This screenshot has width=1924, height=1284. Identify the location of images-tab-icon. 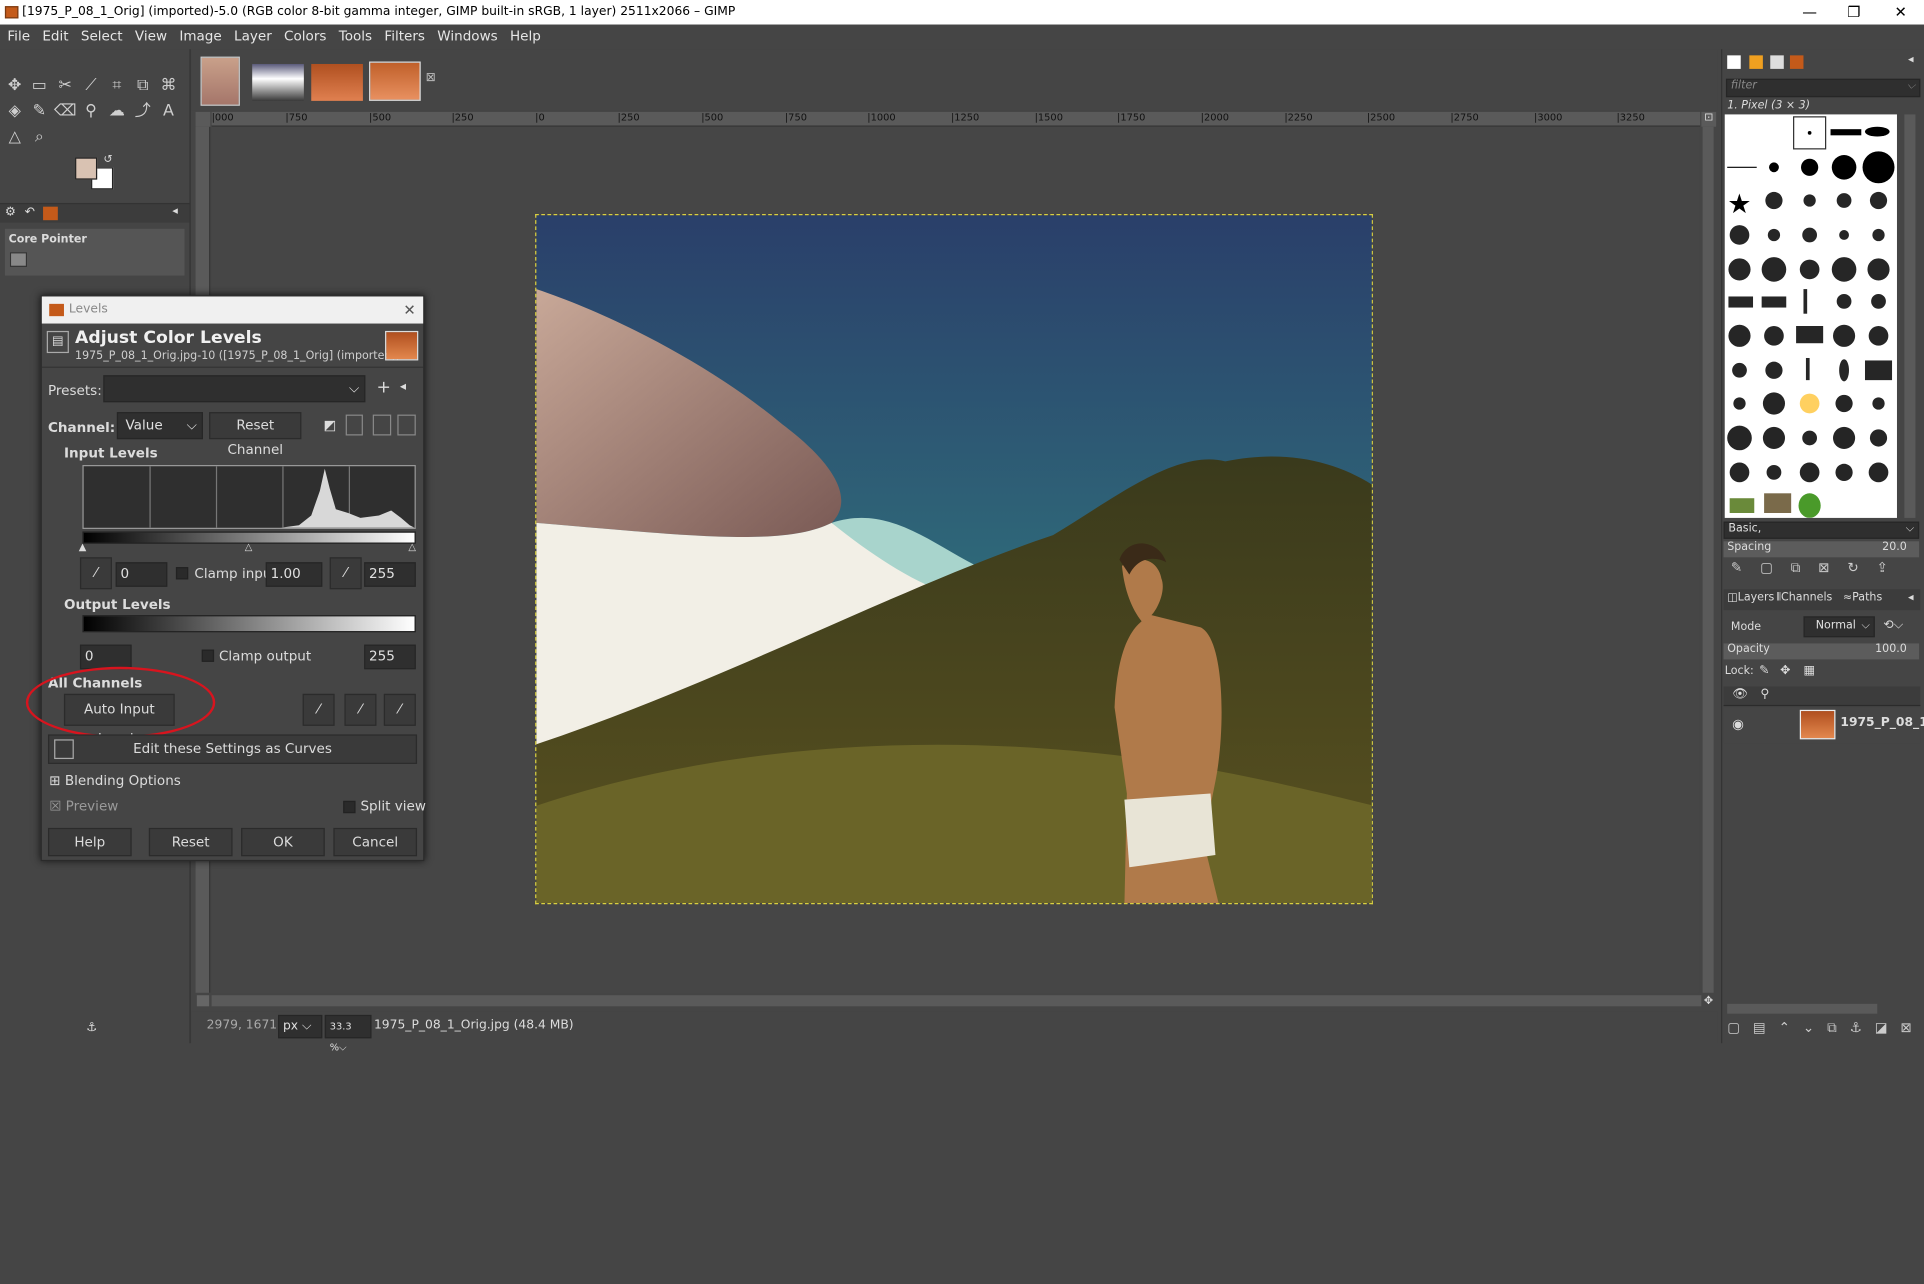
(50, 213).